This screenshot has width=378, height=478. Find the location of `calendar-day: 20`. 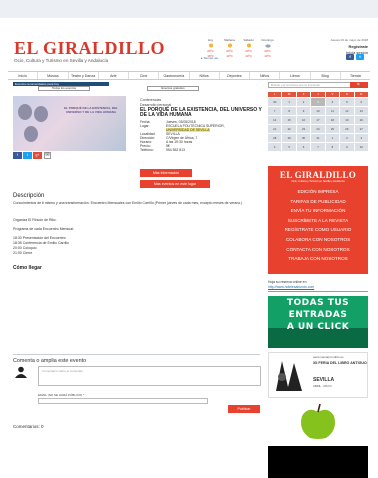

calendar-day: 20 is located at coordinates (361, 120).